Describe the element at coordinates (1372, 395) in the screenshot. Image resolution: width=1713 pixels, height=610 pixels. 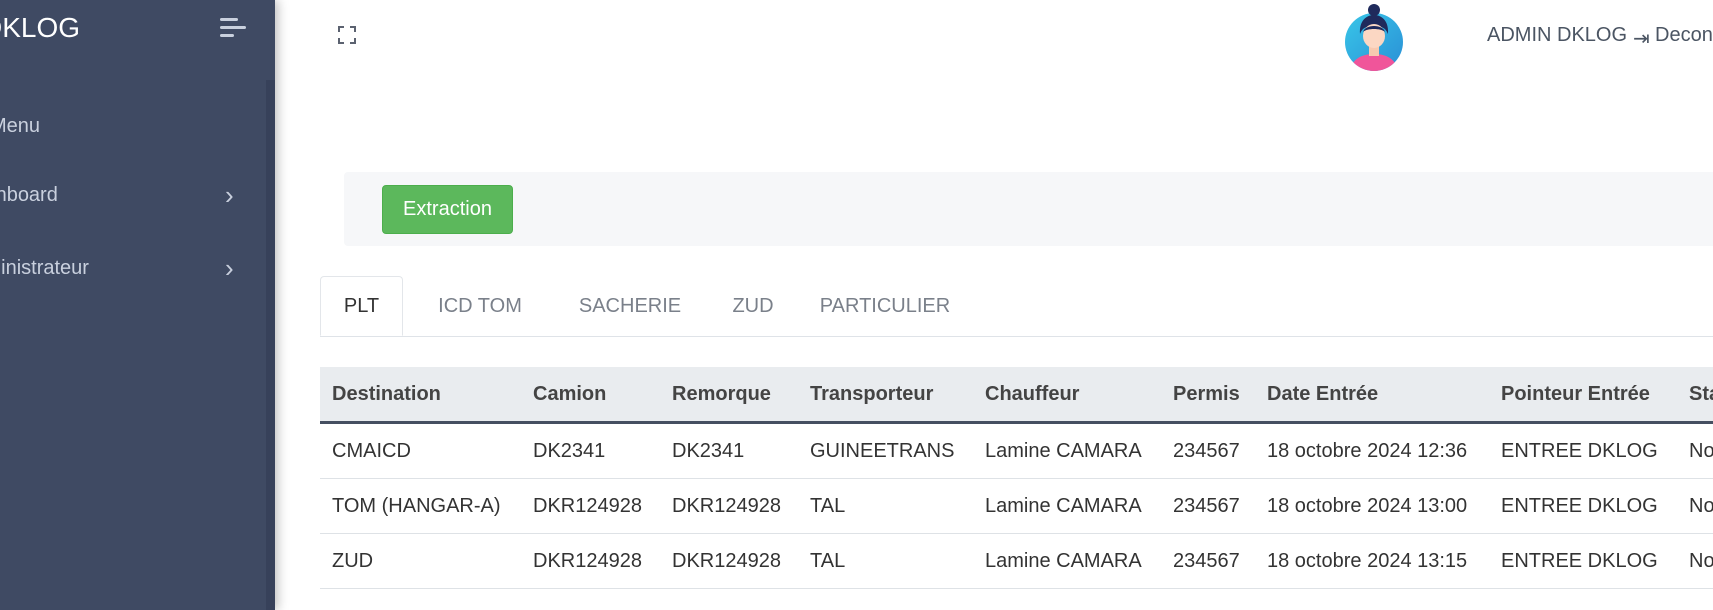
I see `column-header-date-entree: Date Entrée` at that location.